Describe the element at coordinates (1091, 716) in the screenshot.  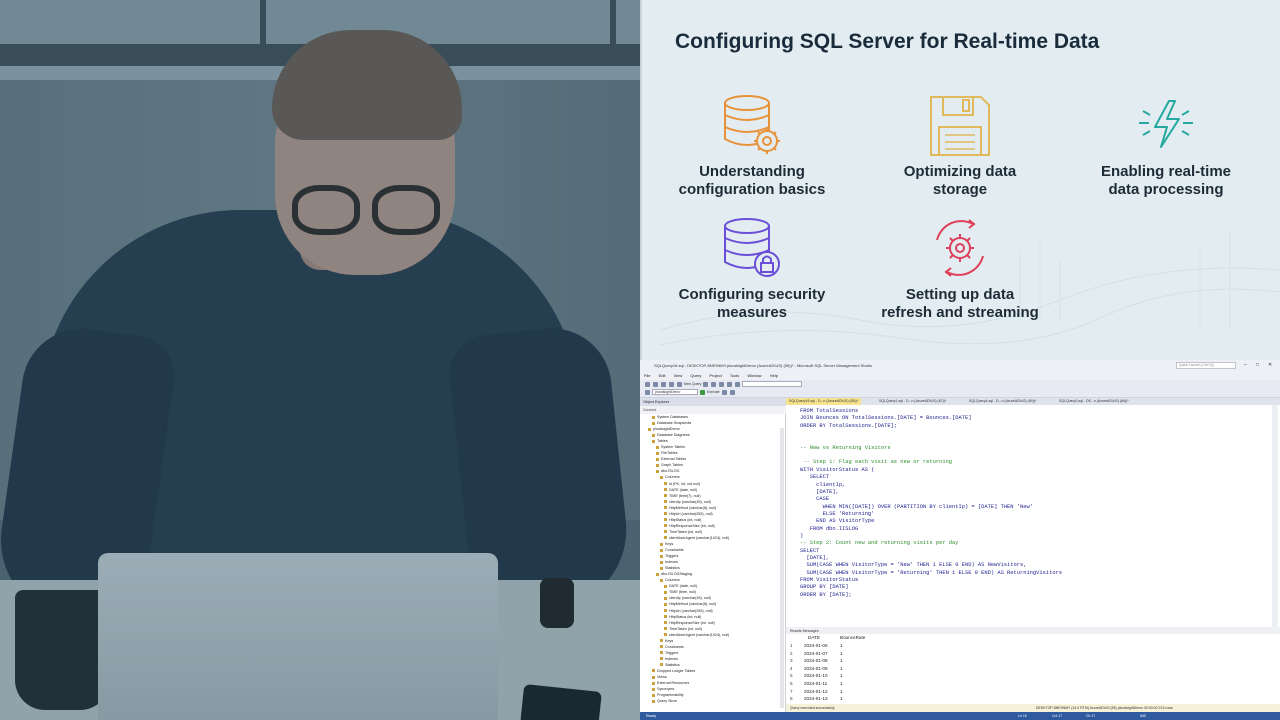
I see `status-ch: Ch 17` at that location.